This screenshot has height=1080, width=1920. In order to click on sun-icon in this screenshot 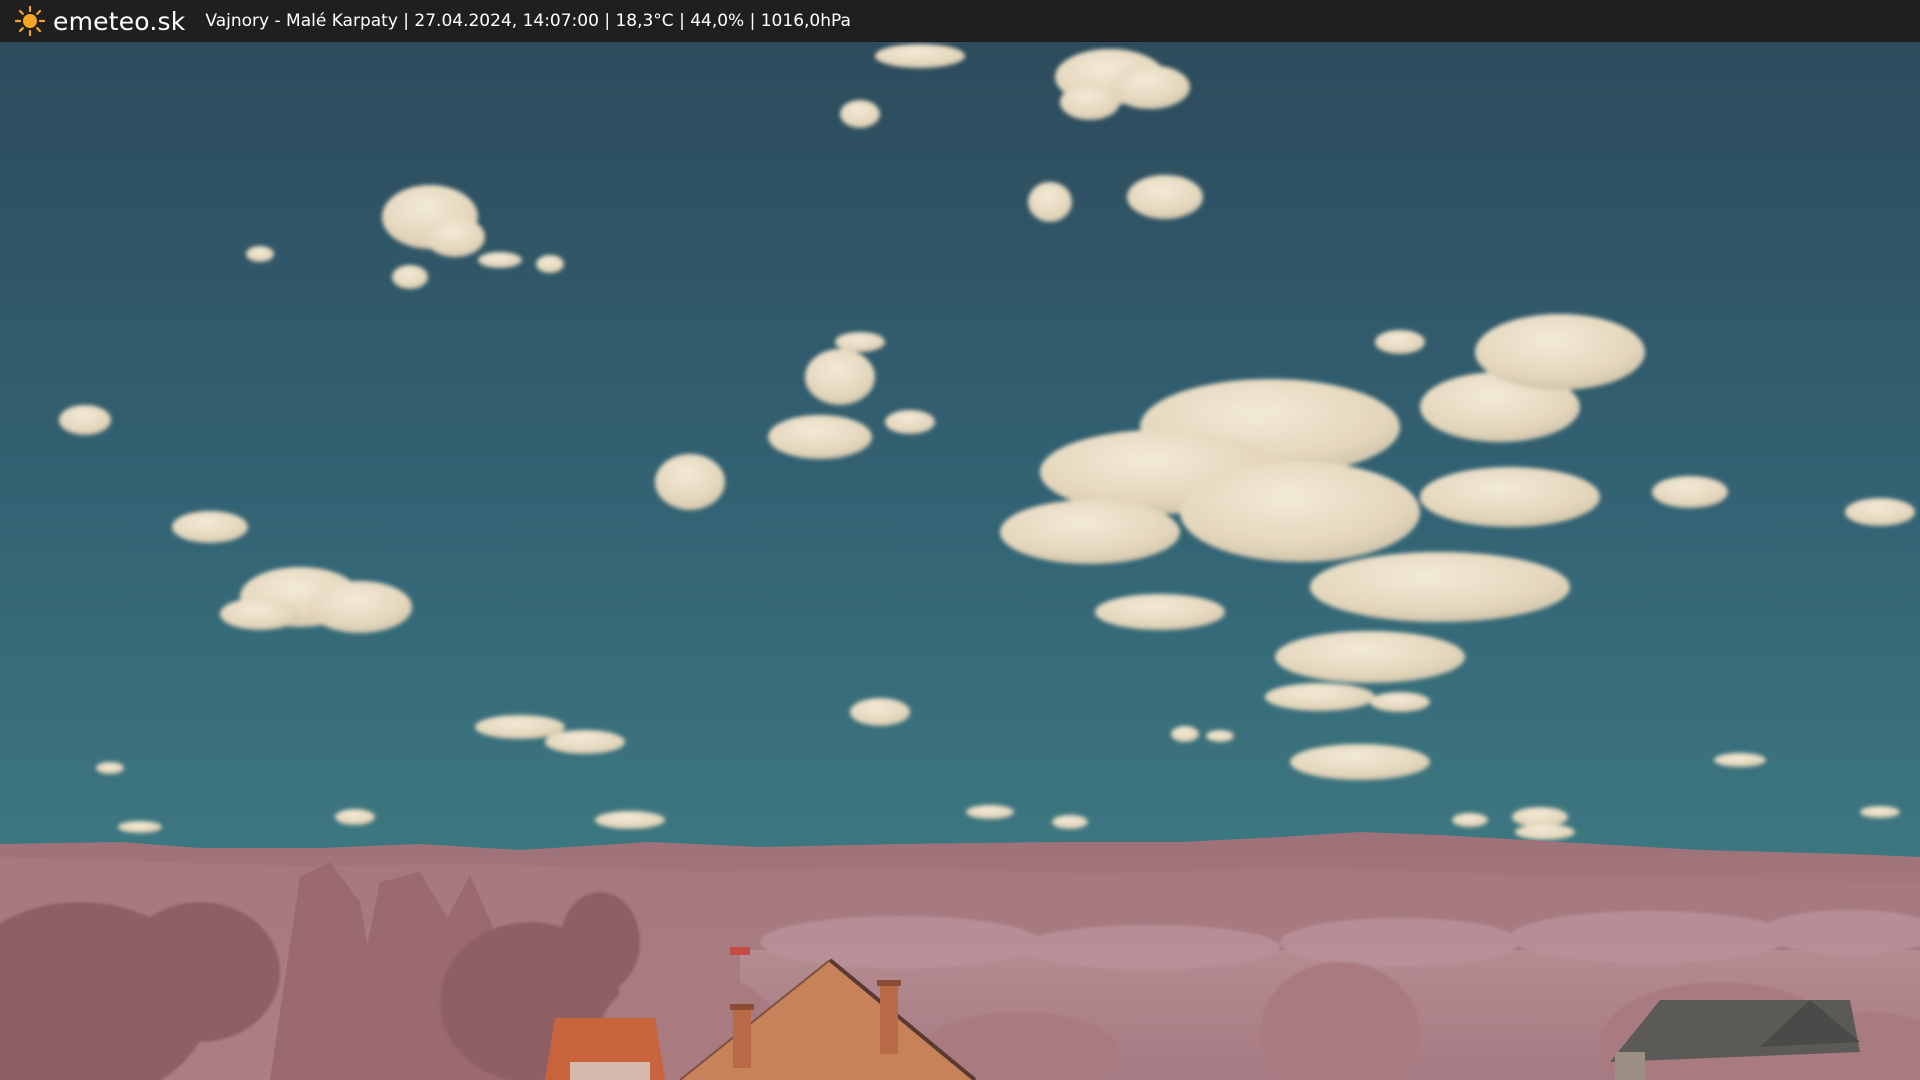, I will do `click(30, 21)`.